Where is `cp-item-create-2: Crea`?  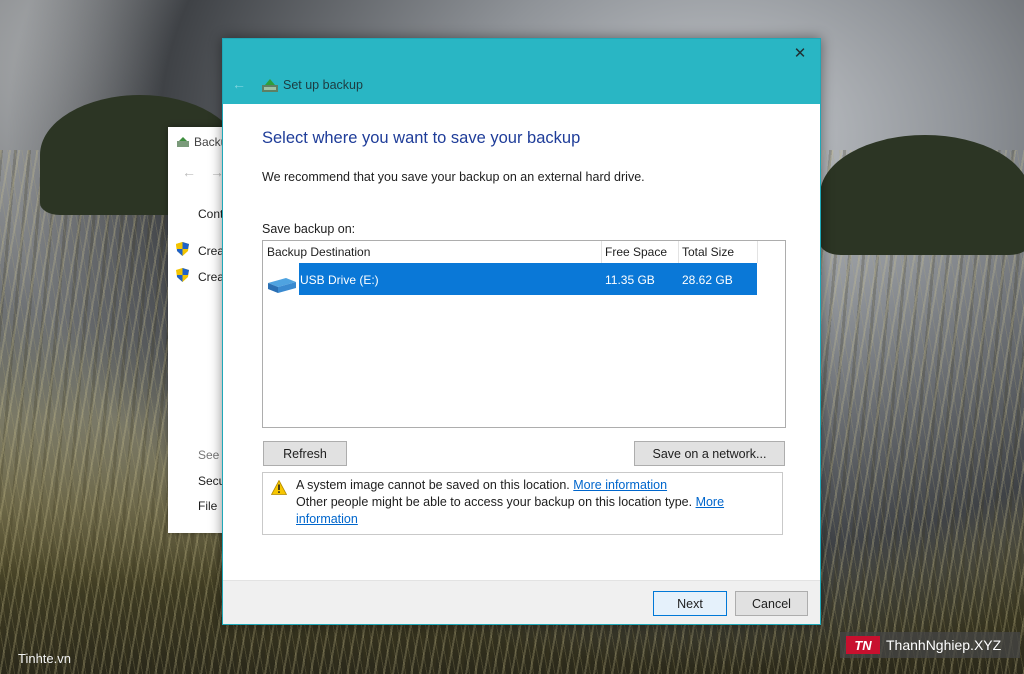 cp-item-create-2: Crea is located at coordinates (211, 277).